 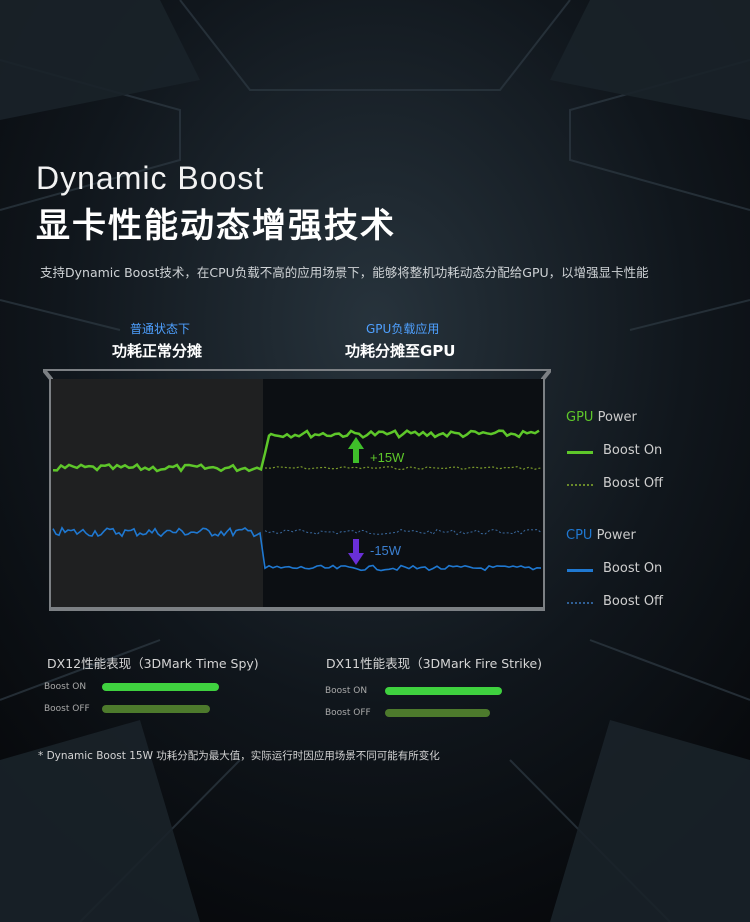 I want to click on perf-dx12-off-label: Boost OFF, so click(x=67, y=709).